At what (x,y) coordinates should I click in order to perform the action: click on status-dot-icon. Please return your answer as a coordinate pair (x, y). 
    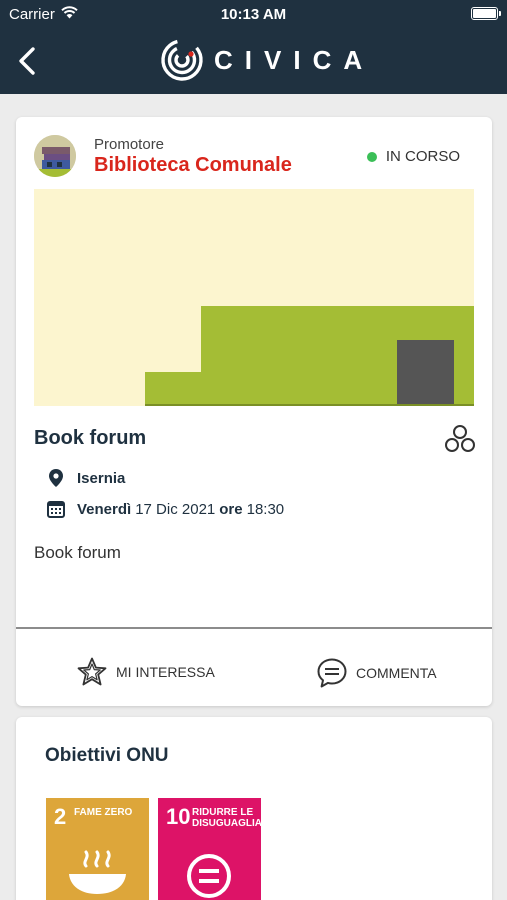
    Looking at the image, I should click on (371, 156).